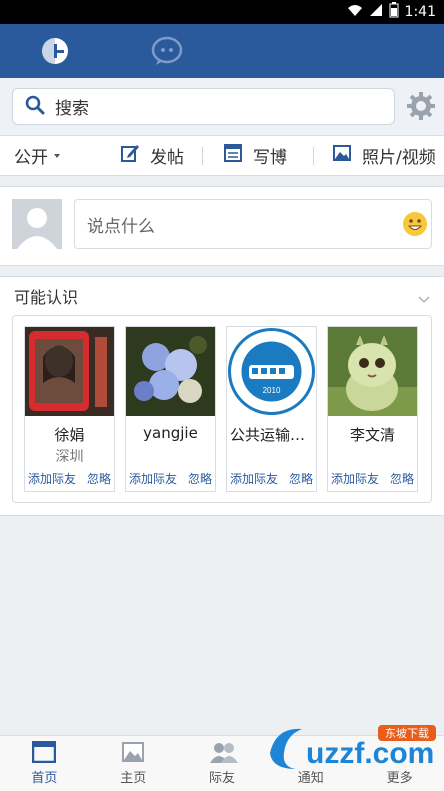  What do you see at coordinates (35, 107) in the screenshot?
I see `search-icon` at bounding box center [35, 107].